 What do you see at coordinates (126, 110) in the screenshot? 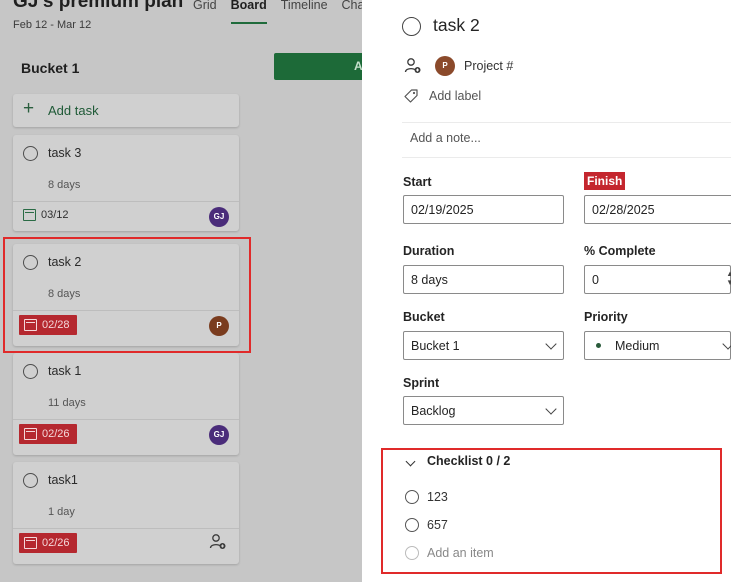
I see `add-task-button: + Add task` at bounding box center [126, 110].